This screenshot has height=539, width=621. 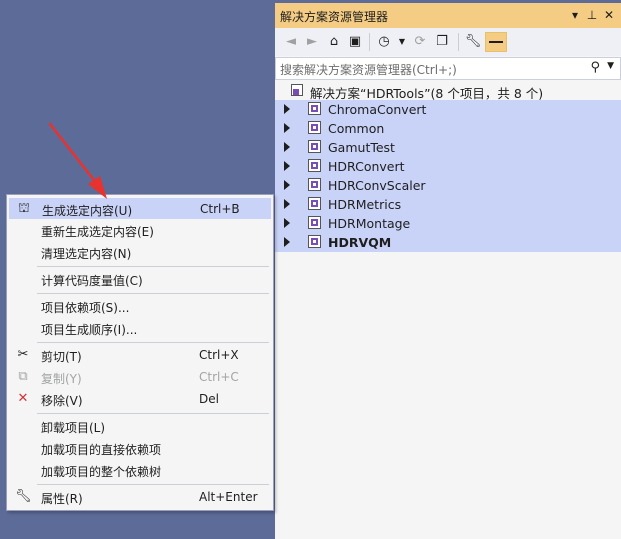 What do you see at coordinates (86, 254) in the screenshot?
I see `menu-item-label: 清理选定内容(N)` at bounding box center [86, 254].